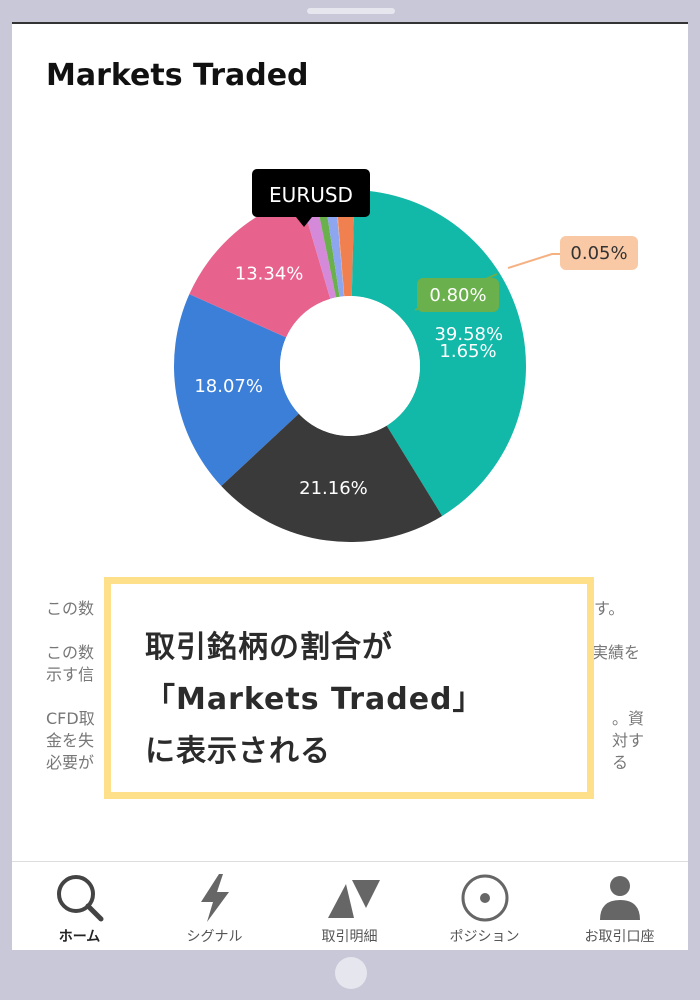  I want to click on callout-080-text: 0.80%, so click(457, 295).